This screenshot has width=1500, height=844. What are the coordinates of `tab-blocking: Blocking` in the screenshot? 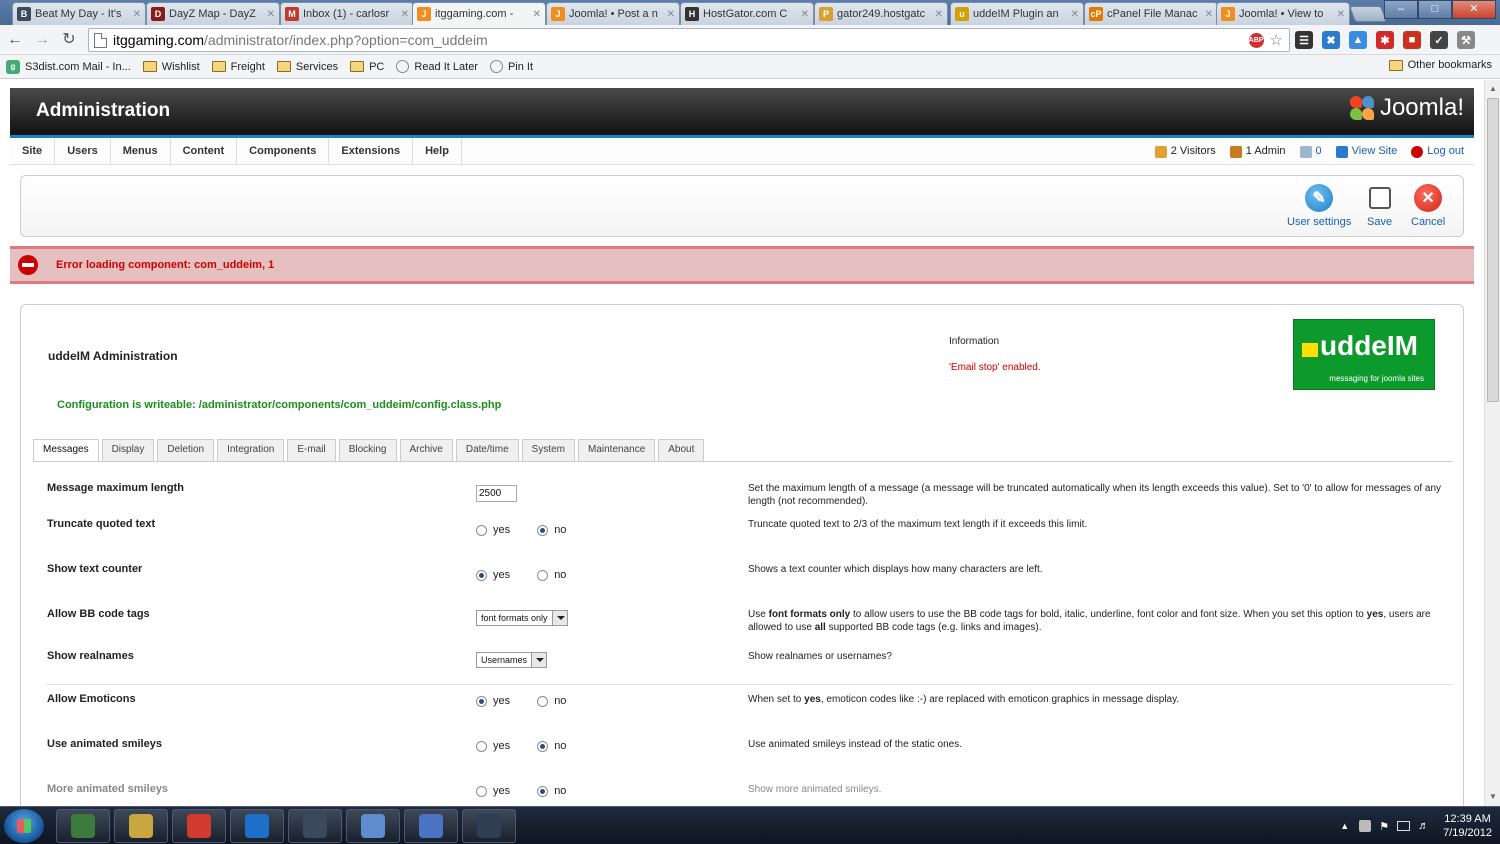 It's located at (367, 450).